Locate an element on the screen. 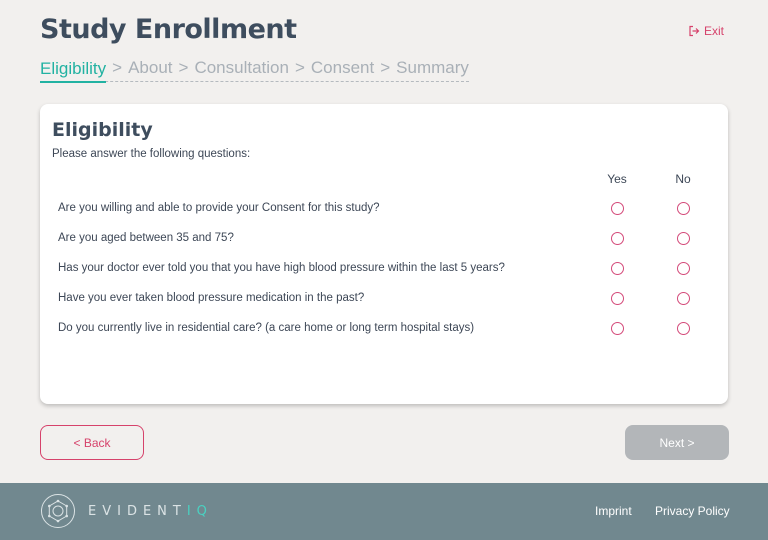 The width and height of the screenshot is (768, 540). yes-column-header: Yes is located at coordinates (617, 179).